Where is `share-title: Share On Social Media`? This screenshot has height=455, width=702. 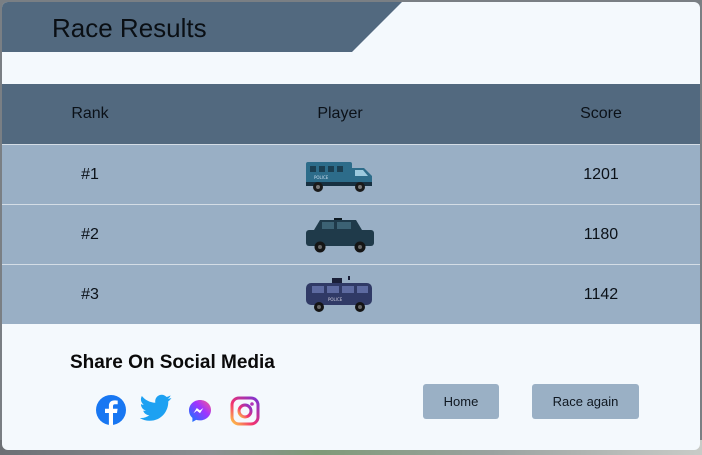 share-title: Share On Social Media is located at coordinates (172, 362).